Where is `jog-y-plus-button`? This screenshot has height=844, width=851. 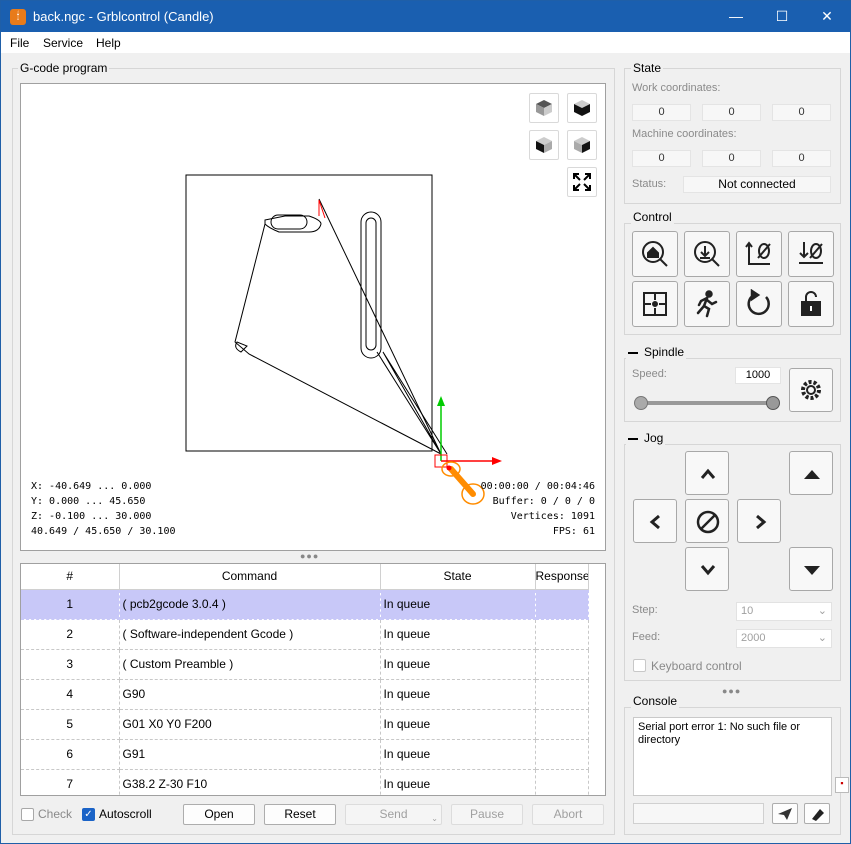 jog-y-plus-button is located at coordinates (707, 473).